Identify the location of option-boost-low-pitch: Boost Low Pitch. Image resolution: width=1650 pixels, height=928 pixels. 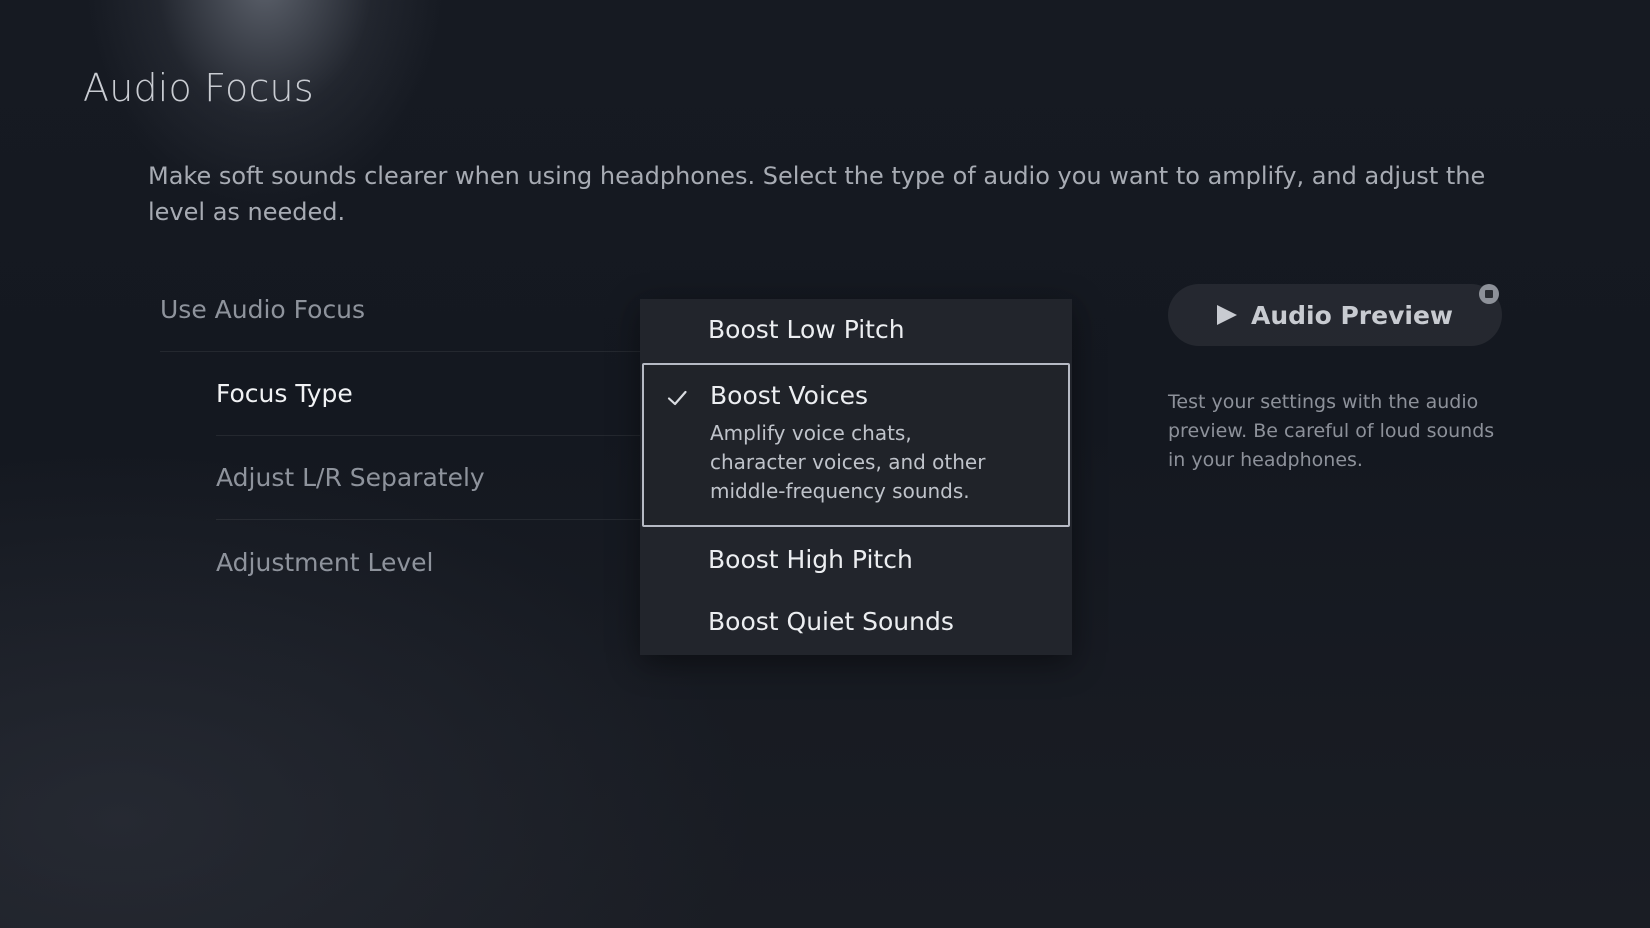
(856, 330).